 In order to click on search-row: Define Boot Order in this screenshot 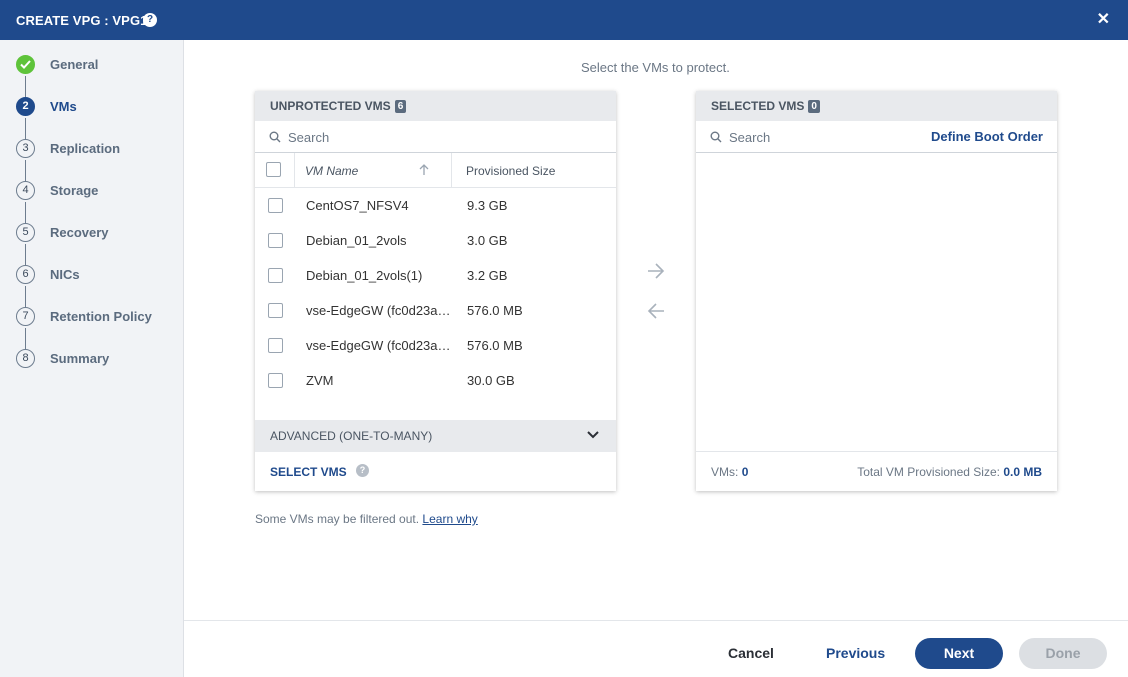, I will do `click(876, 137)`.